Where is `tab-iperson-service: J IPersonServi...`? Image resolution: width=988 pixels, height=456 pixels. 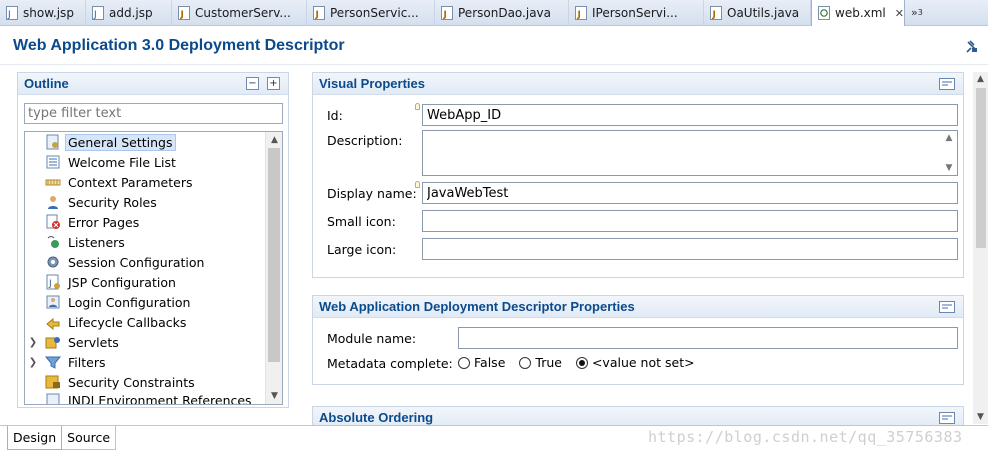
tab-iperson-service: J IPersonServi... is located at coordinates (636, 13).